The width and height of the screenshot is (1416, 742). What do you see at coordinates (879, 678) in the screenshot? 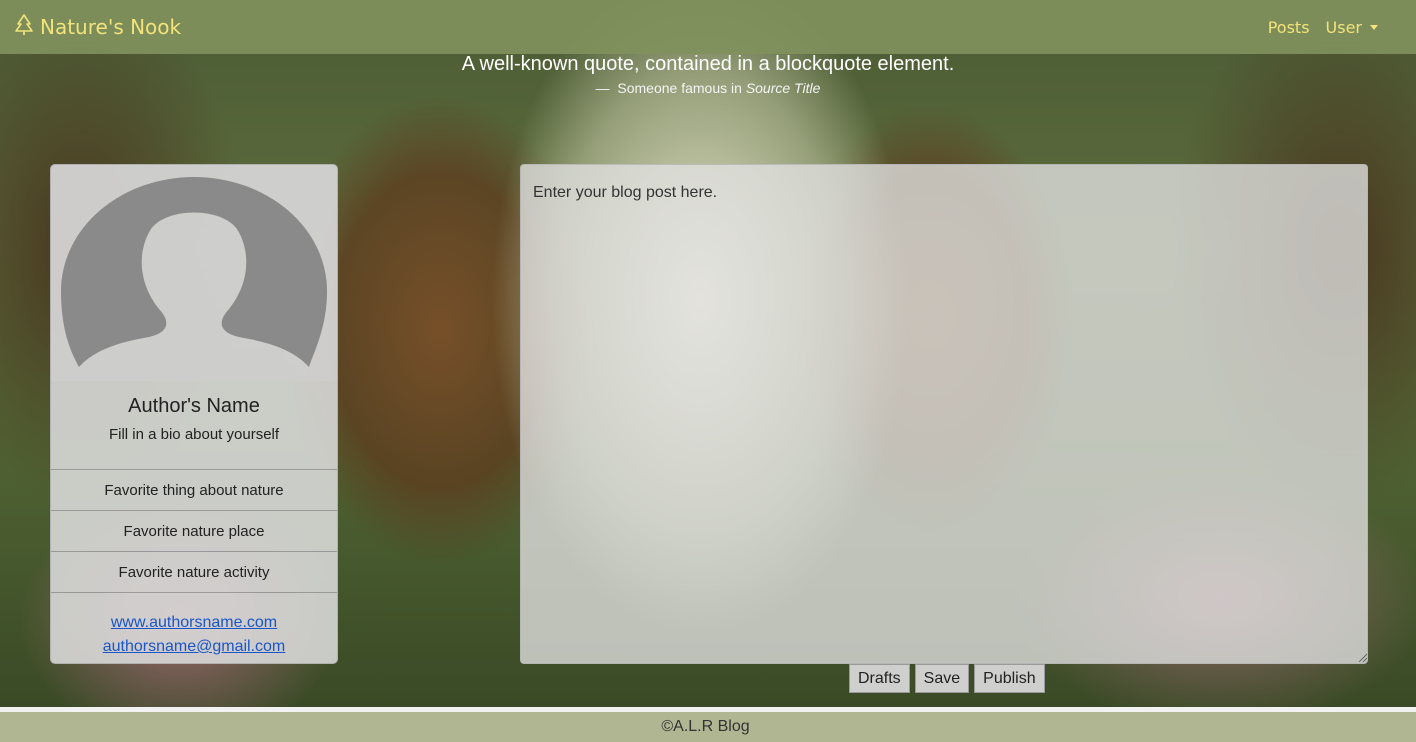
I see `drafts-button: Drafts` at bounding box center [879, 678].